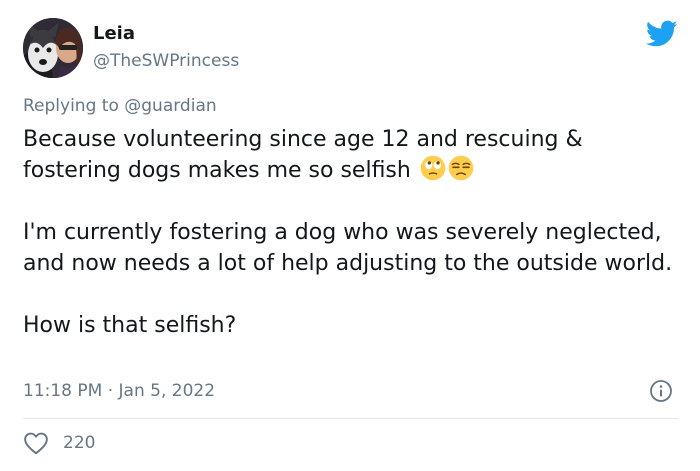 Image resolution: width=700 pixels, height=471 pixels. Describe the element at coordinates (662, 34) in the screenshot. I see `twitter-bird-icon` at that location.